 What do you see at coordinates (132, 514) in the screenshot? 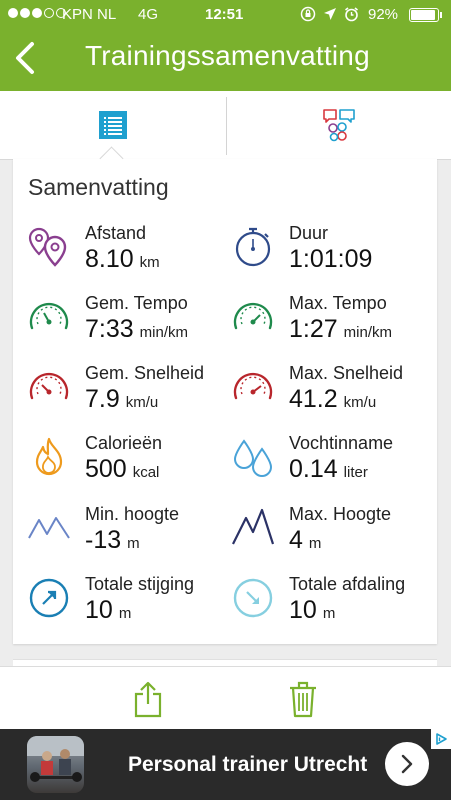
I see `stat-label: Min. hoogte` at bounding box center [132, 514].